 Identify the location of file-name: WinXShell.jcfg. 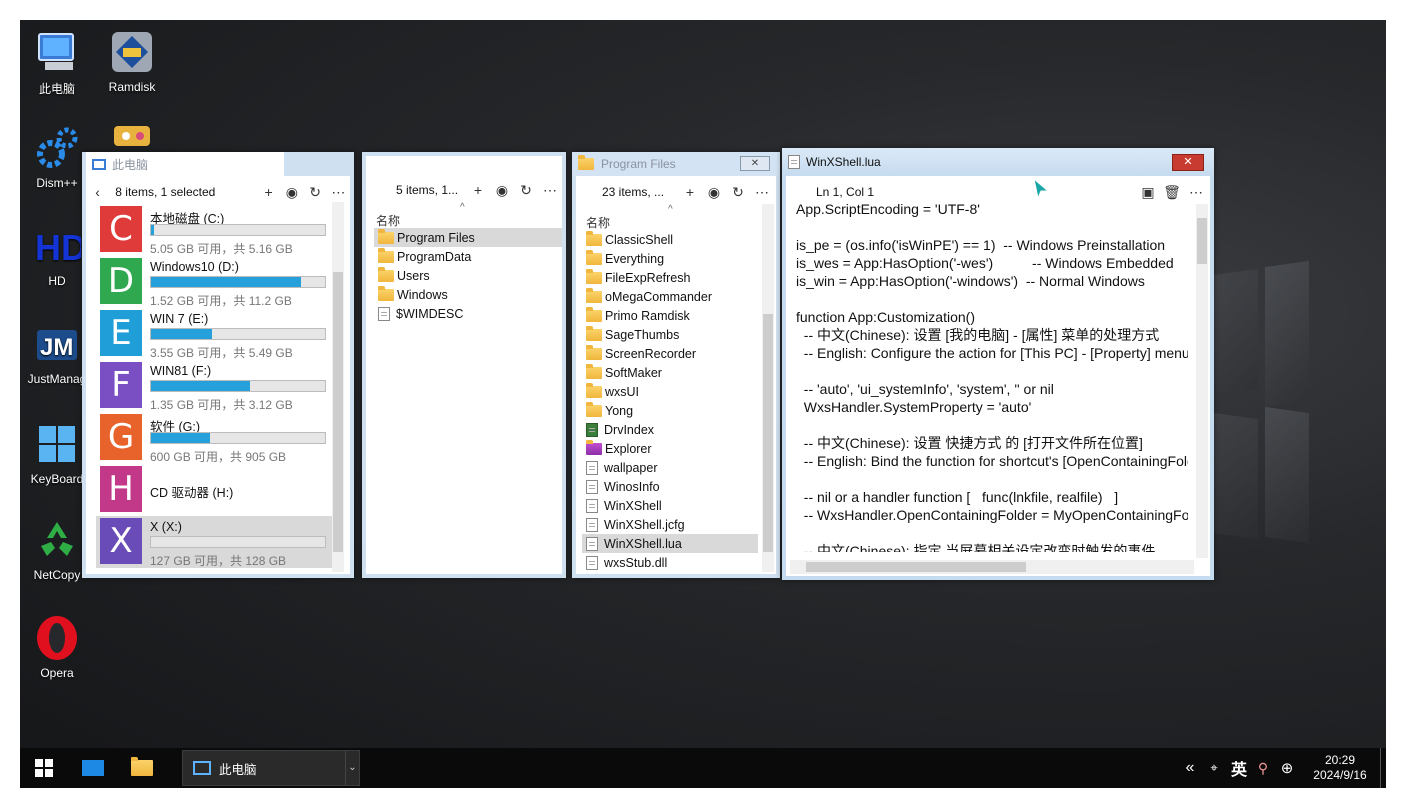
(644, 524).